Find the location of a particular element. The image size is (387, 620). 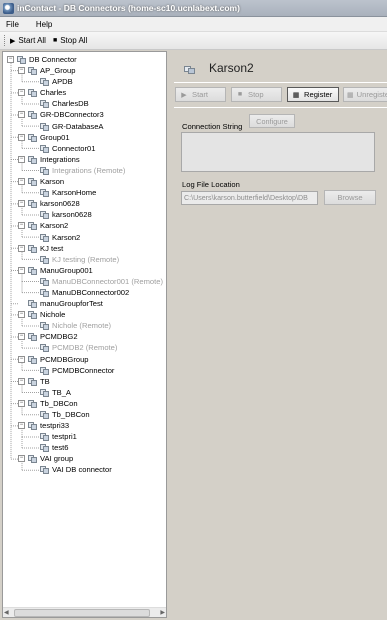

stop-all-button: ■ Stop All is located at coordinates (70, 40).